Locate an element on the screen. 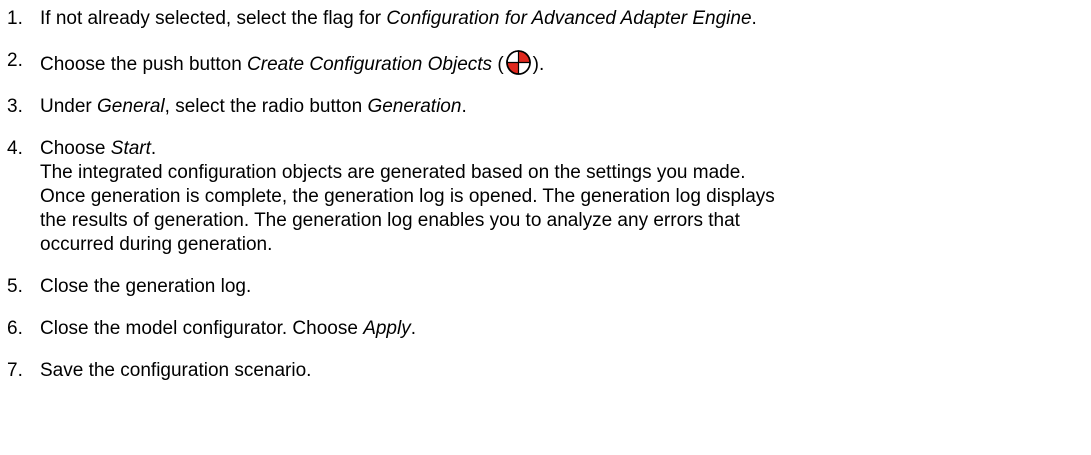 The image size is (1091, 455). create-configuration-objects-icon is located at coordinates (518, 62).